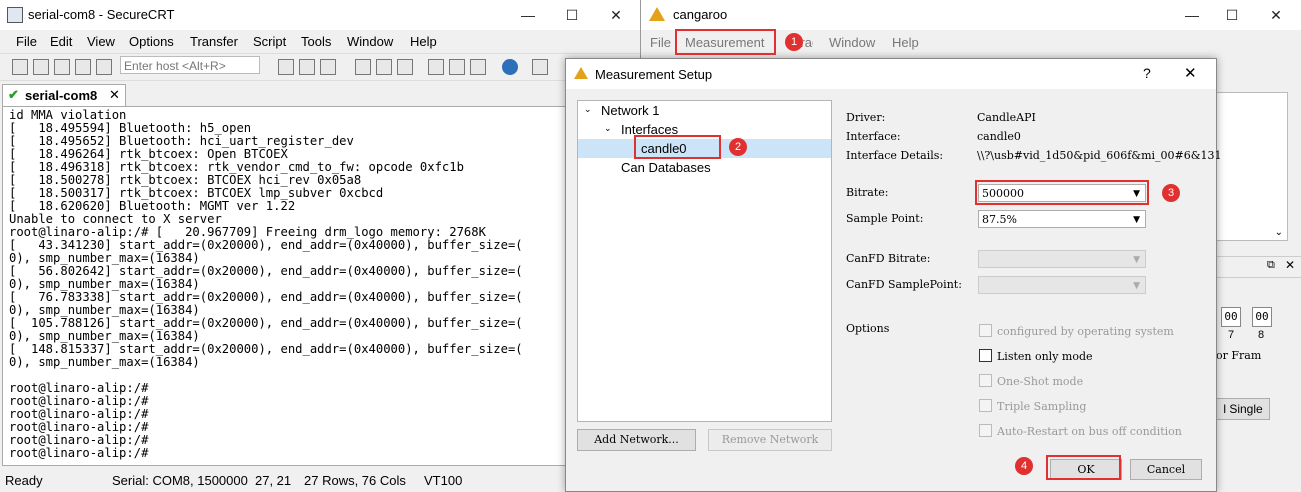 This screenshot has height=492, width=1301. Describe the element at coordinates (1239, 355) in the screenshot. I see `frame-label: or Fram` at that location.